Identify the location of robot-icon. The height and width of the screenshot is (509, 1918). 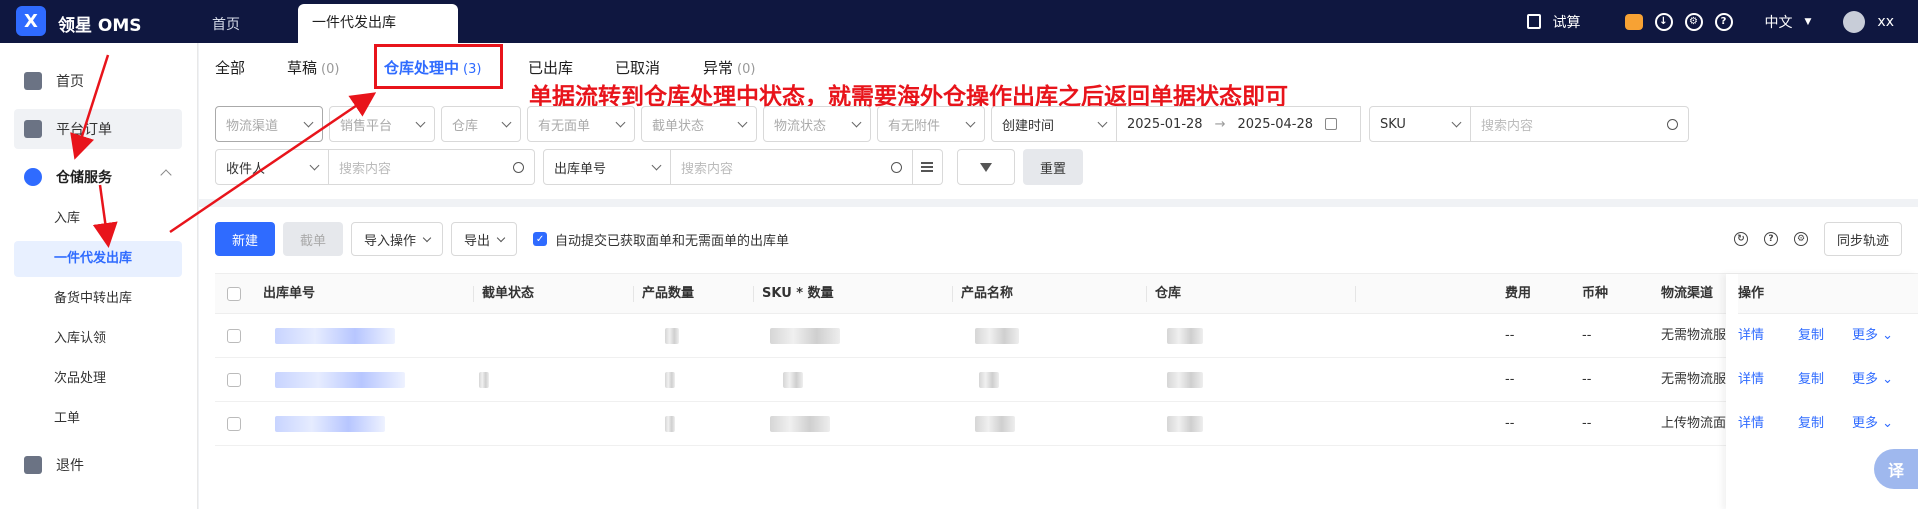
(1633, 21).